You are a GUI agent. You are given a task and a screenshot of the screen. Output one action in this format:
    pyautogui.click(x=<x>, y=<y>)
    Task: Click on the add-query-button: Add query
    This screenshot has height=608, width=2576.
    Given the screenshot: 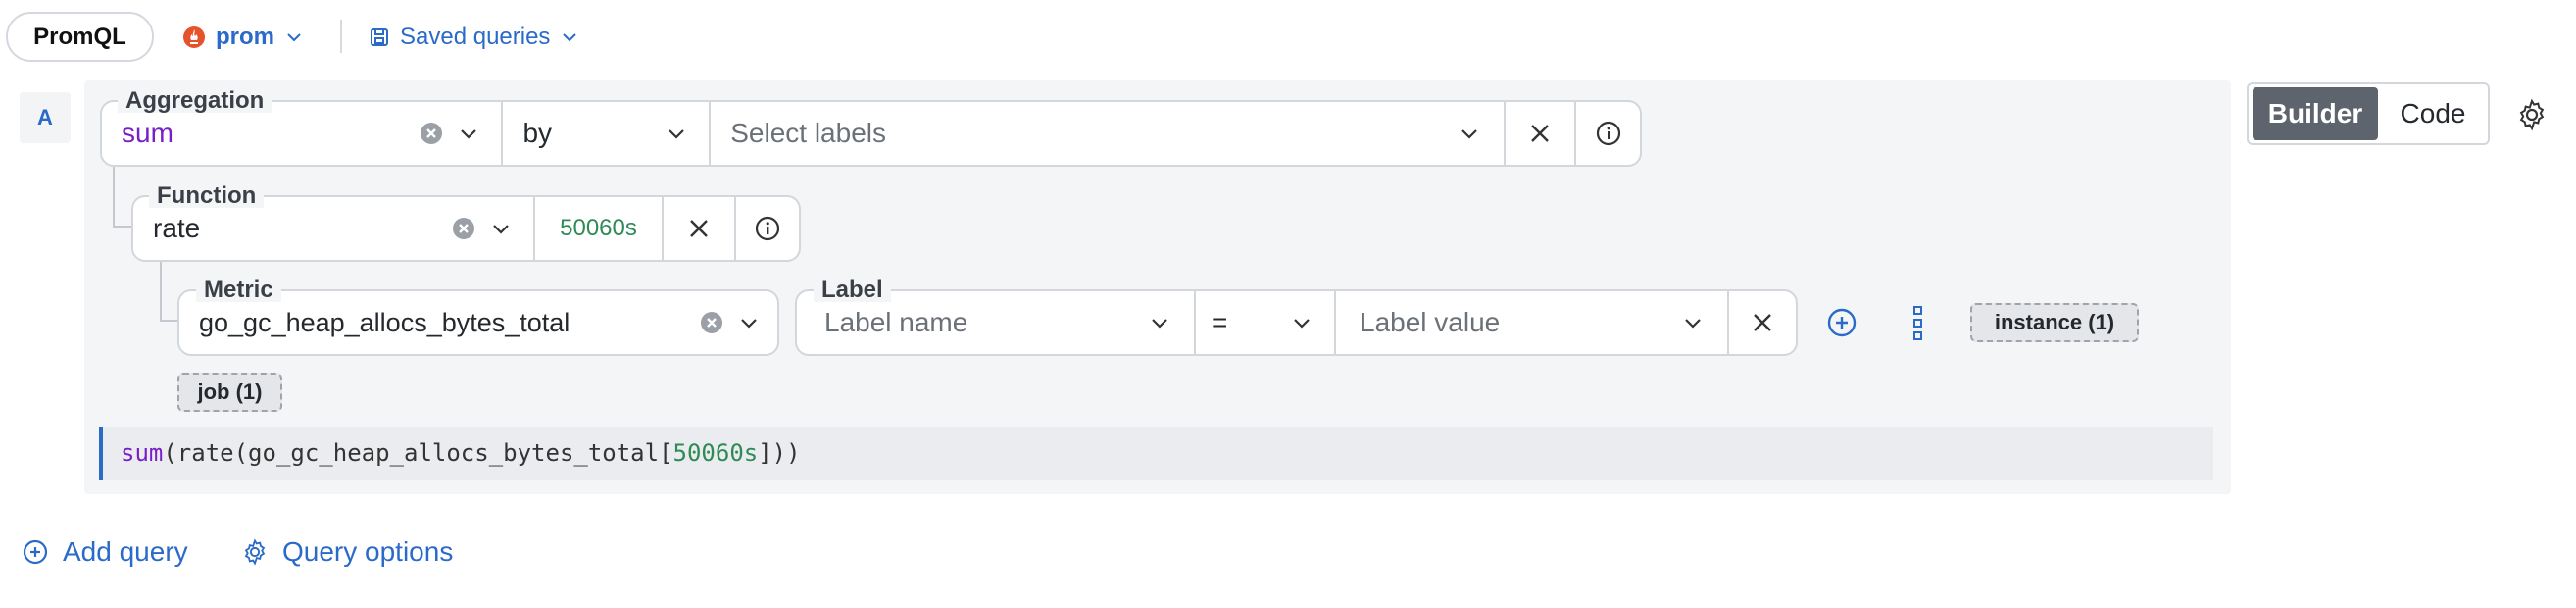 What is the action you would take?
    pyautogui.click(x=105, y=552)
    